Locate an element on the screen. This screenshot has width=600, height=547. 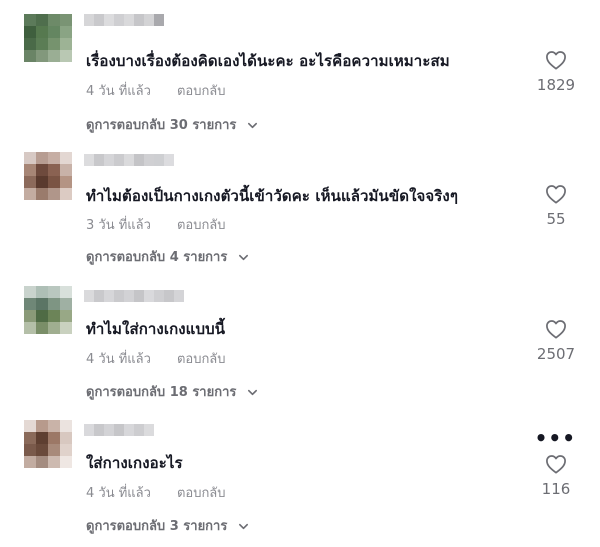
like-control: 1829 is located at coordinates (556, 72).